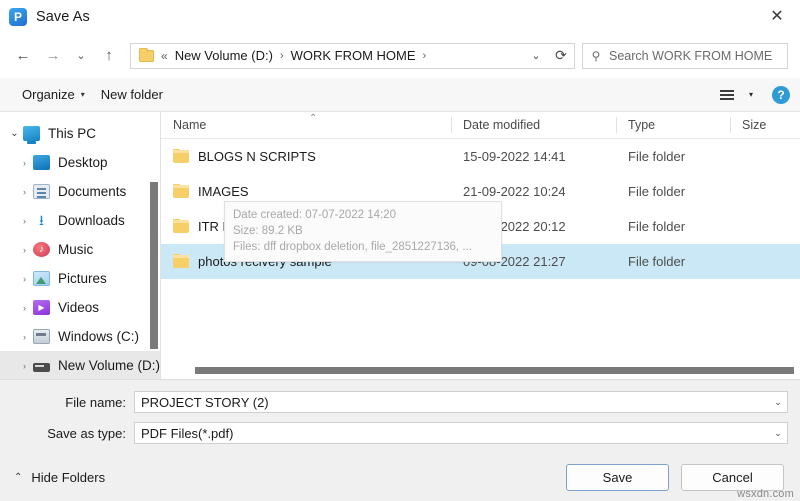 This screenshot has width=800, height=501. I want to click on videos-icon, so click(41, 307).